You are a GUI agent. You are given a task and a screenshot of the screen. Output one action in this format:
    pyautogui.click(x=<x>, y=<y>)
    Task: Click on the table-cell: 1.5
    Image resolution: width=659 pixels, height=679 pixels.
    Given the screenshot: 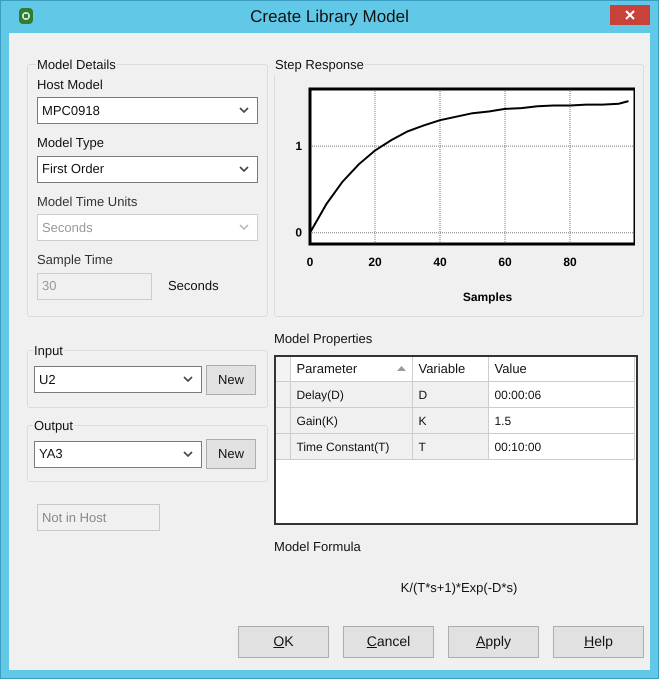 What is the action you would take?
    pyautogui.click(x=561, y=421)
    